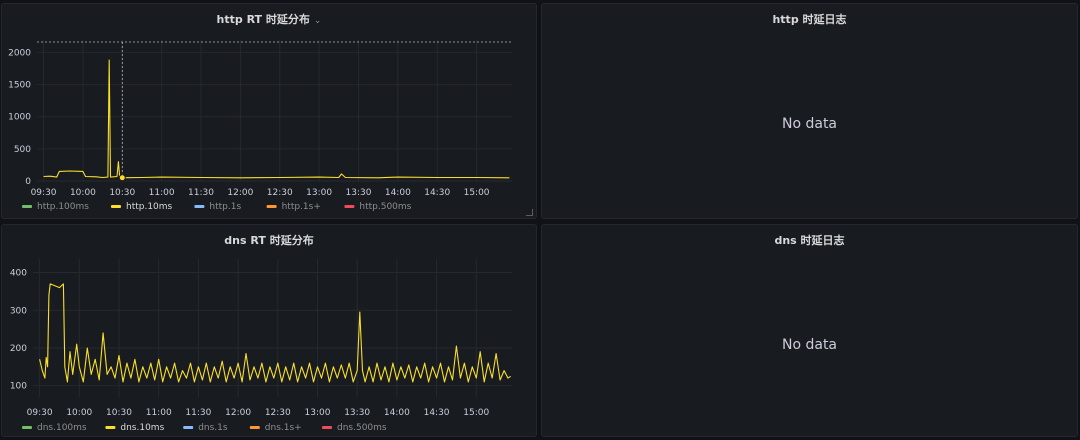 The image size is (1080, 440). What do you see at coordinates (18, 387) in the screenshot?
I see `y-tick-label: 100` at bounding box center [18, 387].